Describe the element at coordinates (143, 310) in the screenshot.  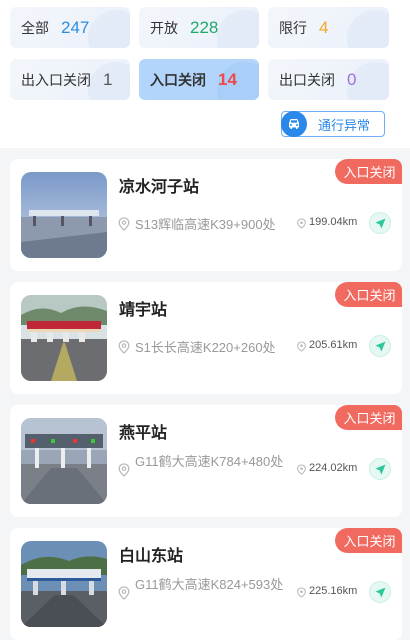
I see `station-name: 靖宇站` at that location.